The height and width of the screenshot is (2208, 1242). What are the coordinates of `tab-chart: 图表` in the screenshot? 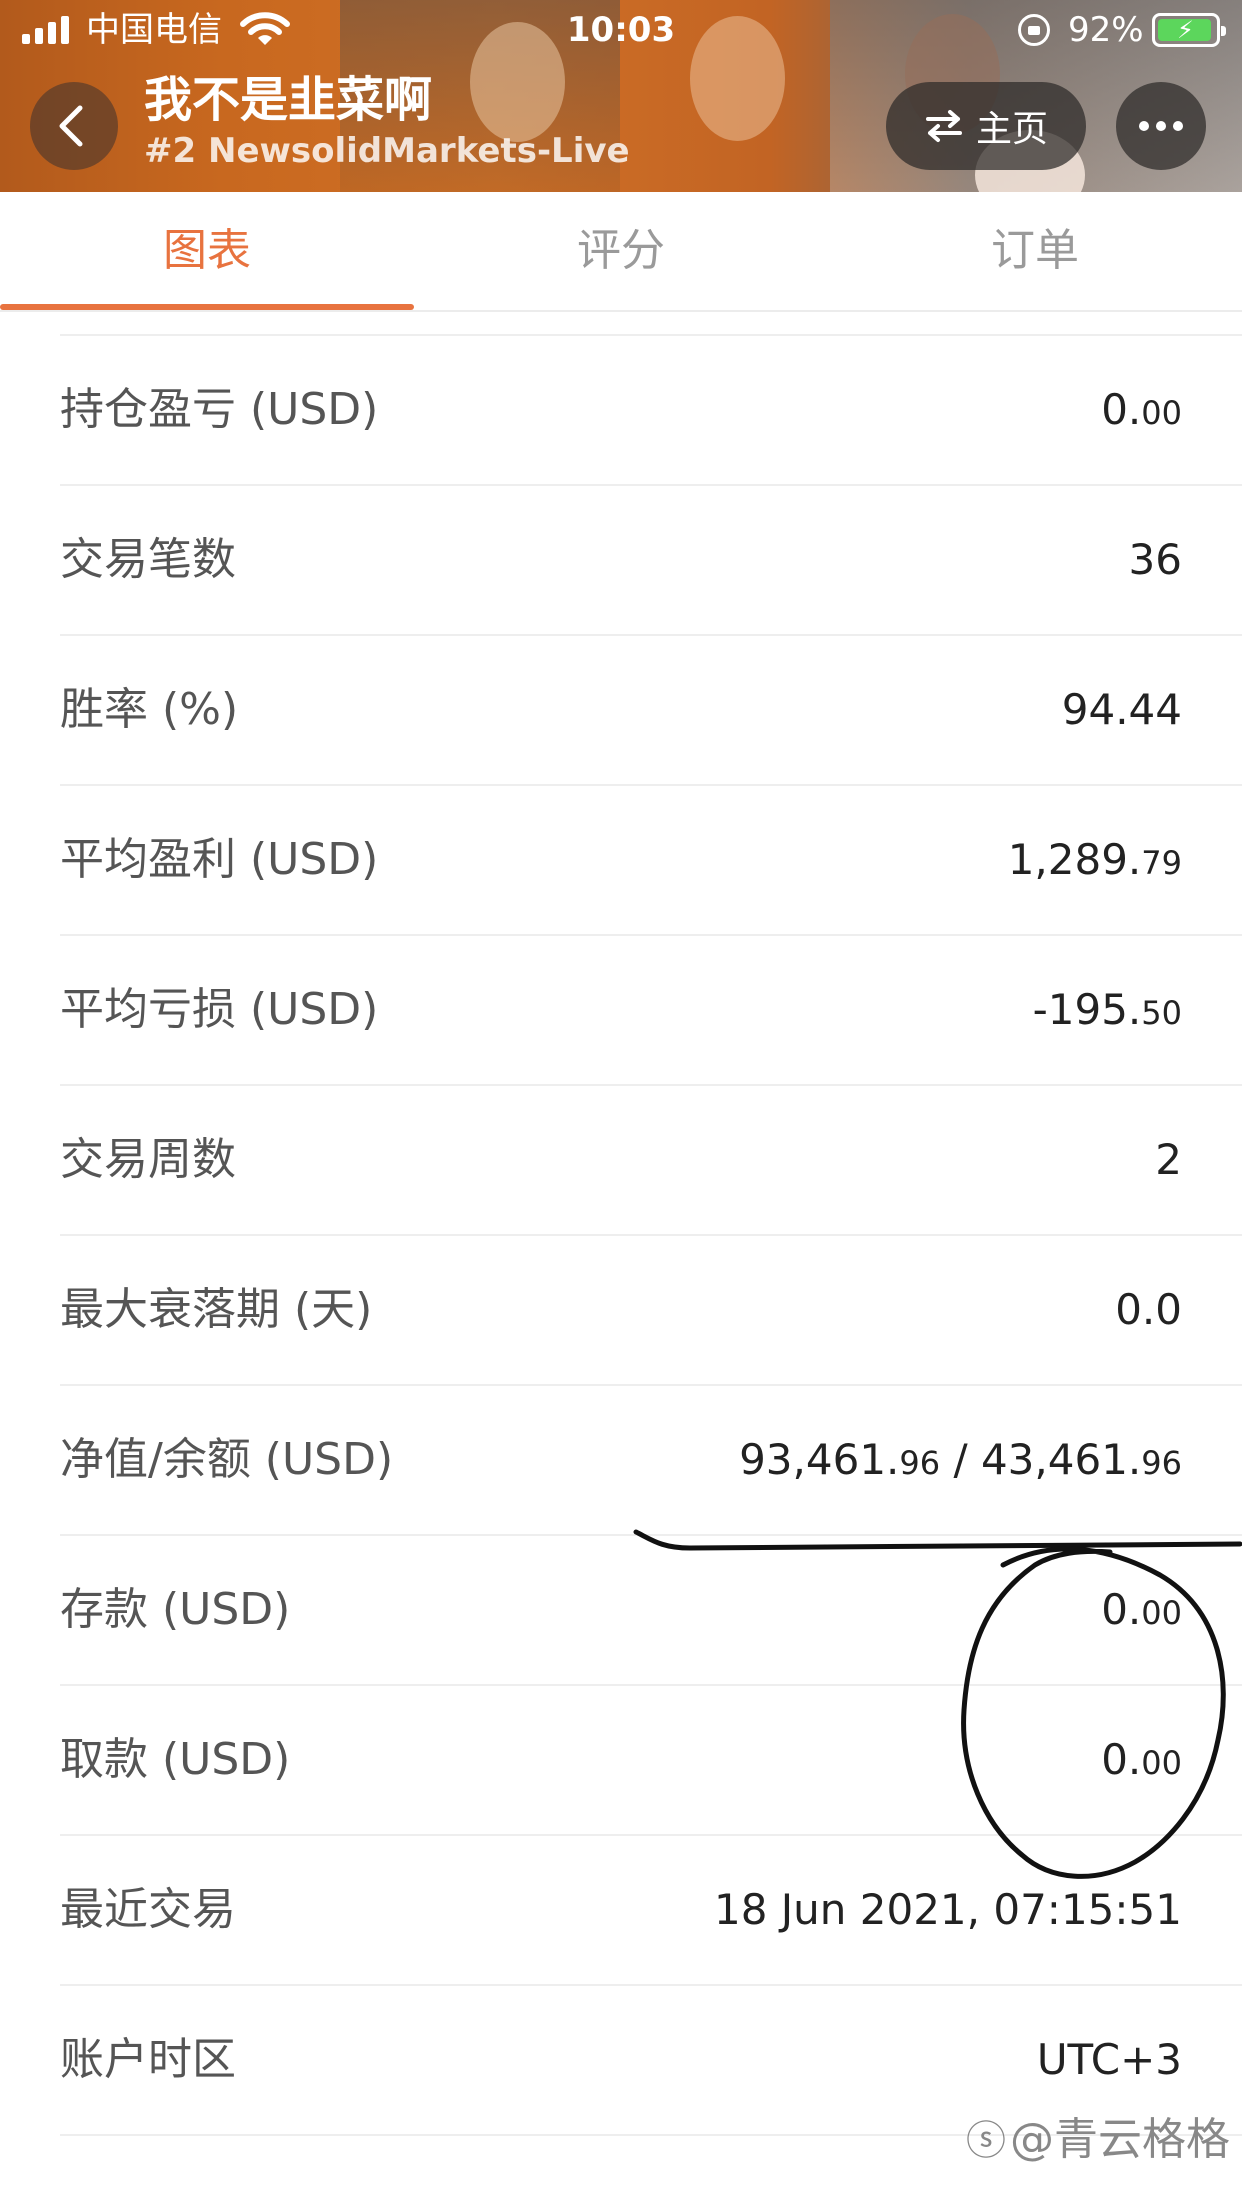 It's located at (207, 251).